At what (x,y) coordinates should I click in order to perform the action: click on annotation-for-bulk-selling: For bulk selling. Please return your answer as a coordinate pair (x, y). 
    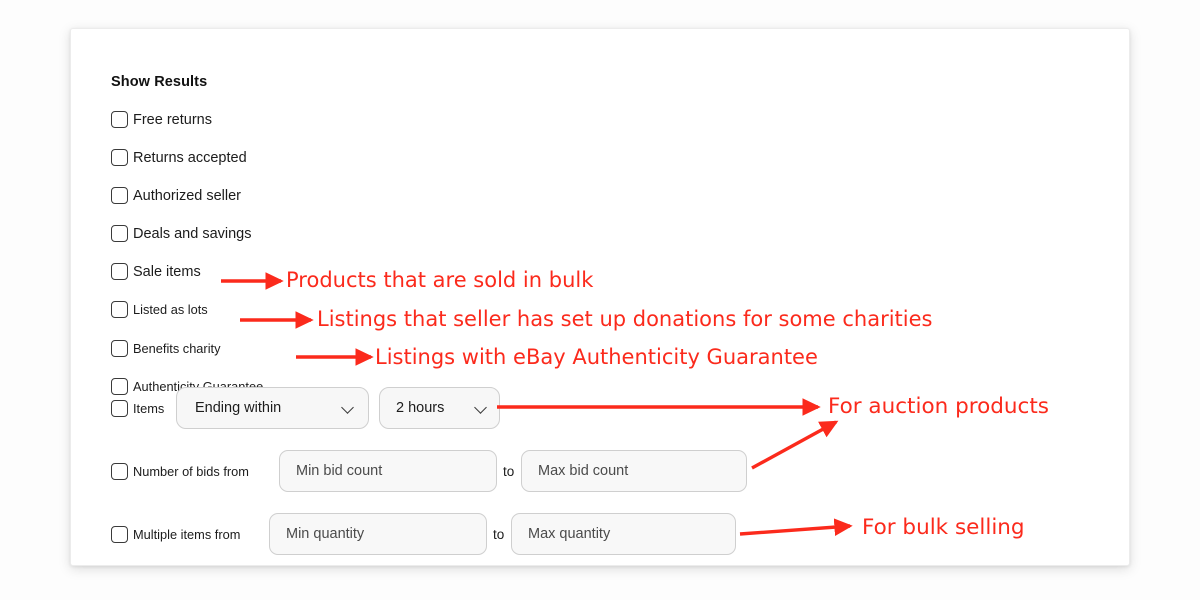
    Looking at the image, I should click on (943, 527).